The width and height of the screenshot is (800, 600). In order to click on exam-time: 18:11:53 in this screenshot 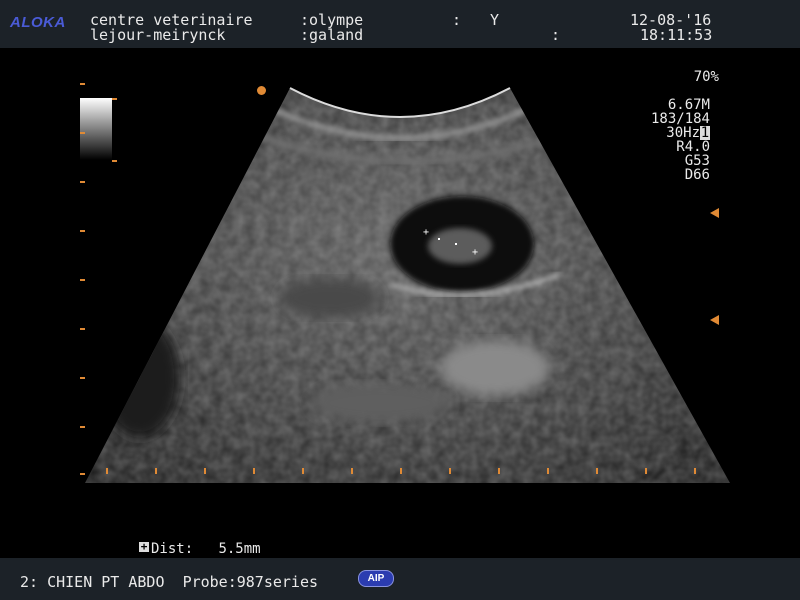, I will do `click(676, 35)`.